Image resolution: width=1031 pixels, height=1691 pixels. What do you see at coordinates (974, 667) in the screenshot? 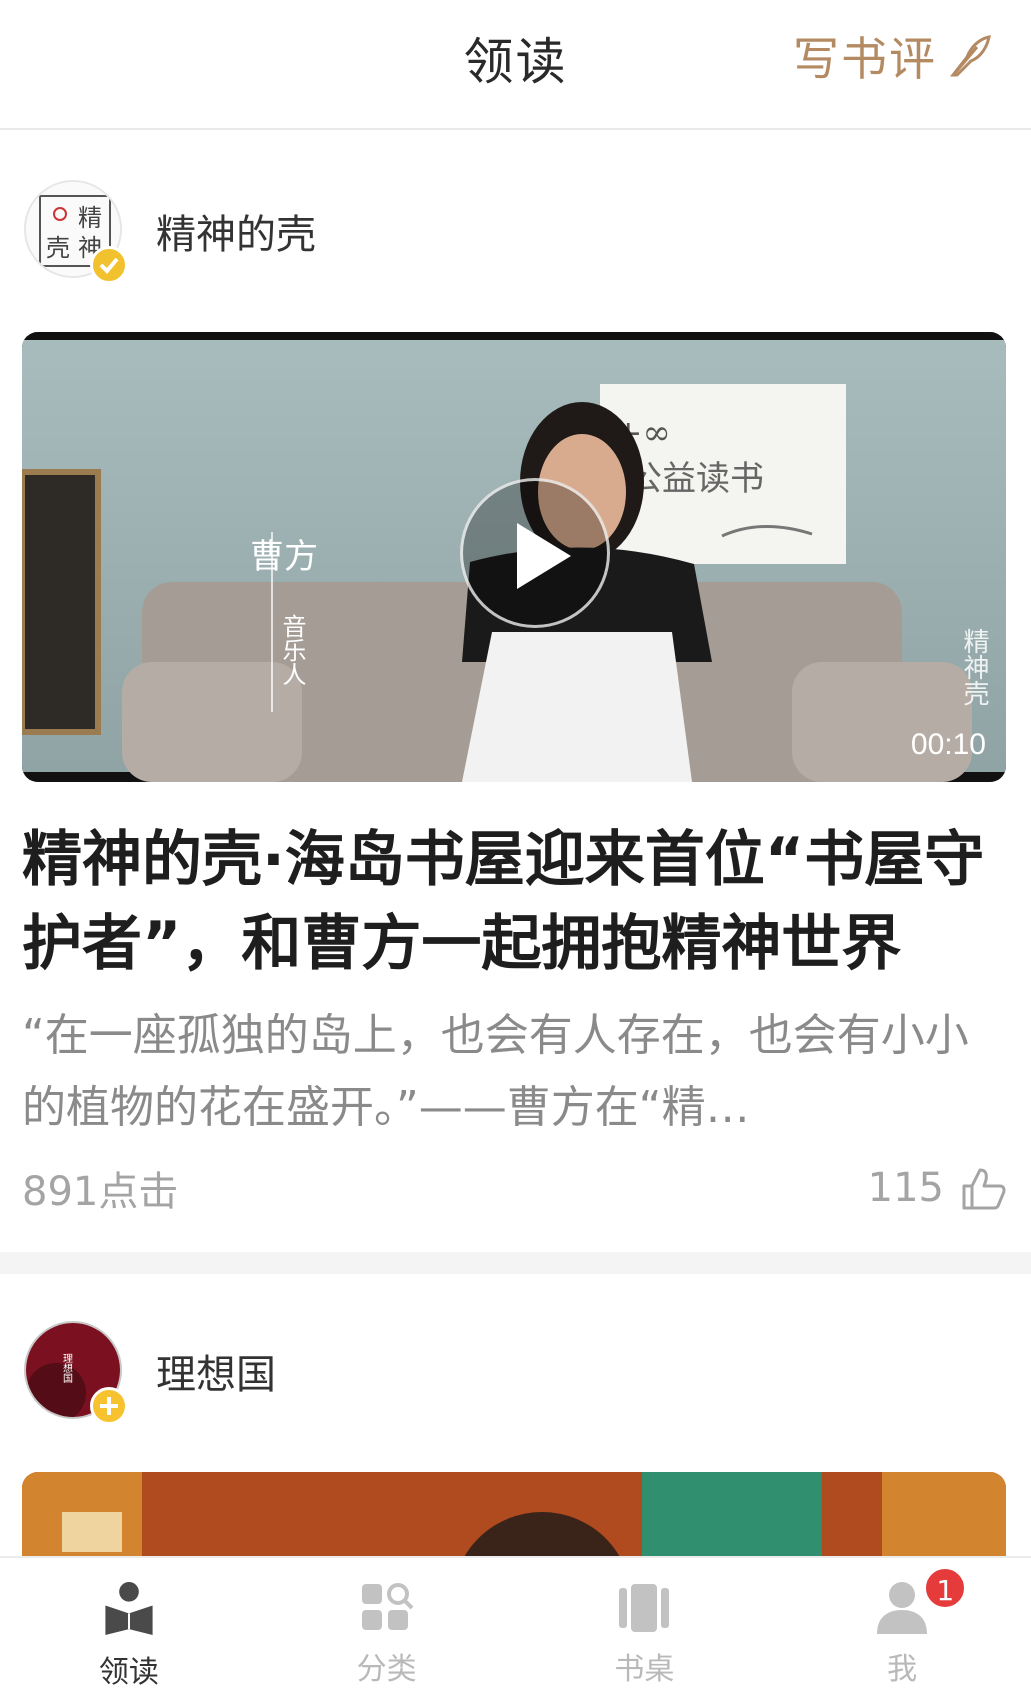
I see `svg-text: 精神壳` at bounding box center [974, 667].